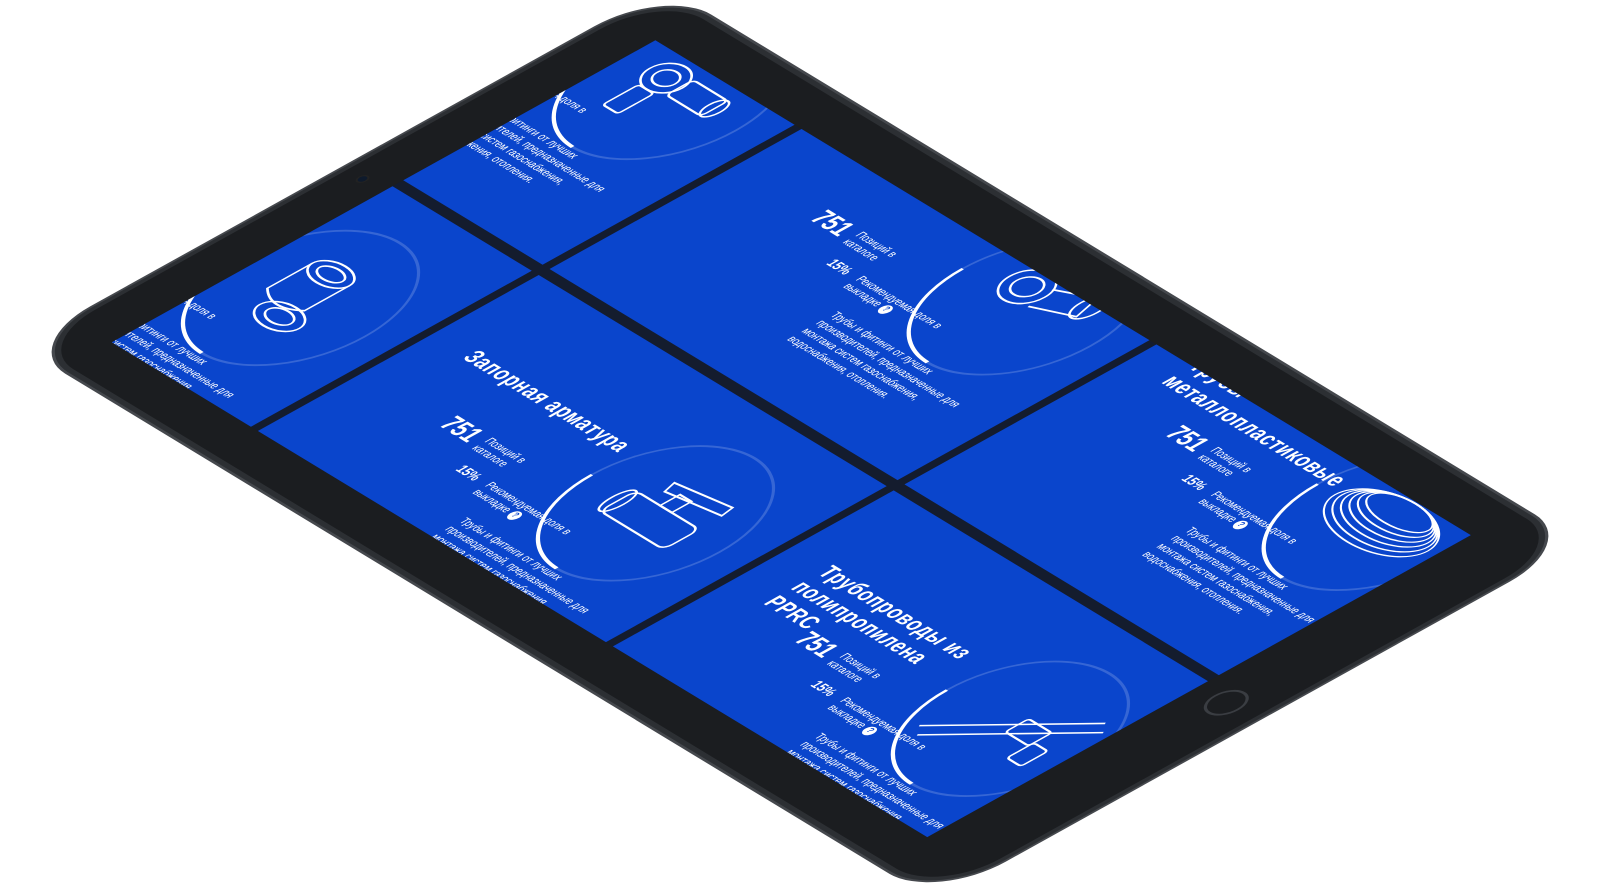 The image size is (1600, 888). What do you see at coordinates (195, 184) in the screenshot?
I see `card-title: Фитинги латунные` at bounding box center [195, 184].